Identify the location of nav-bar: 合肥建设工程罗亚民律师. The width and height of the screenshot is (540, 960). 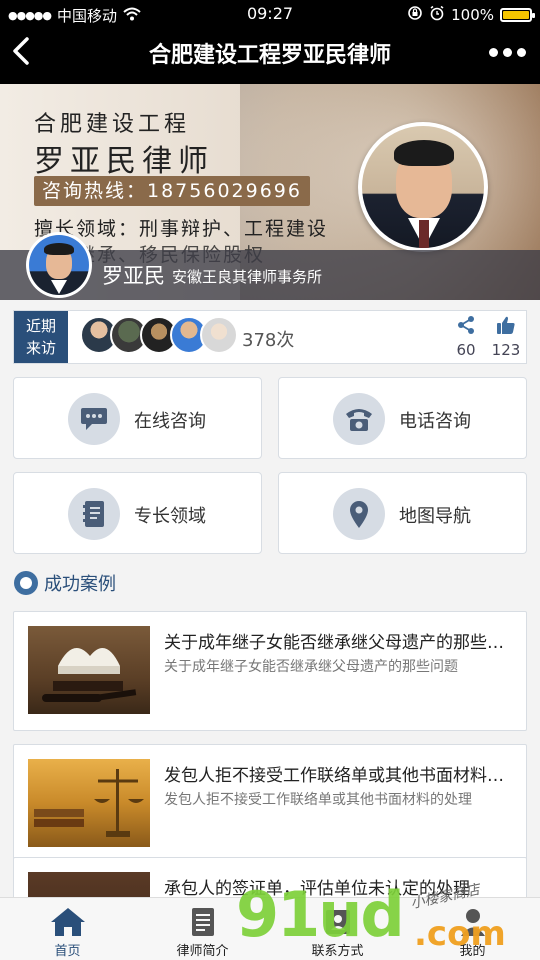
(270, 56).